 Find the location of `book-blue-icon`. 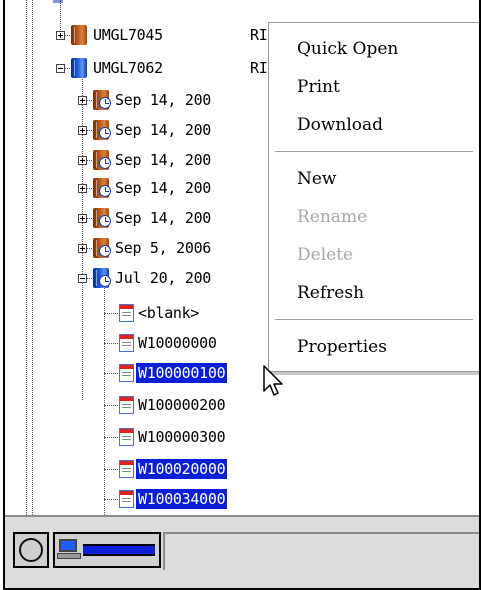

book-blue-icon is located at coordinates (80, 68).